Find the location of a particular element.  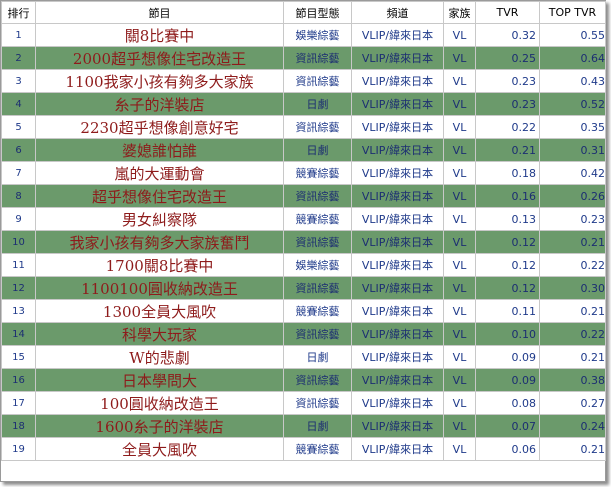

program-title-cell: 1700關8比賽中 is located at coordinates (159, 265).